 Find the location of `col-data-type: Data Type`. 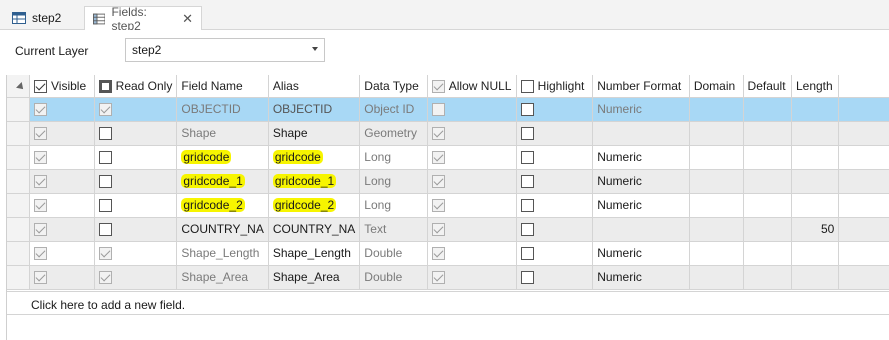

col-data-type: Data Type is located at coordinates (393, 86).